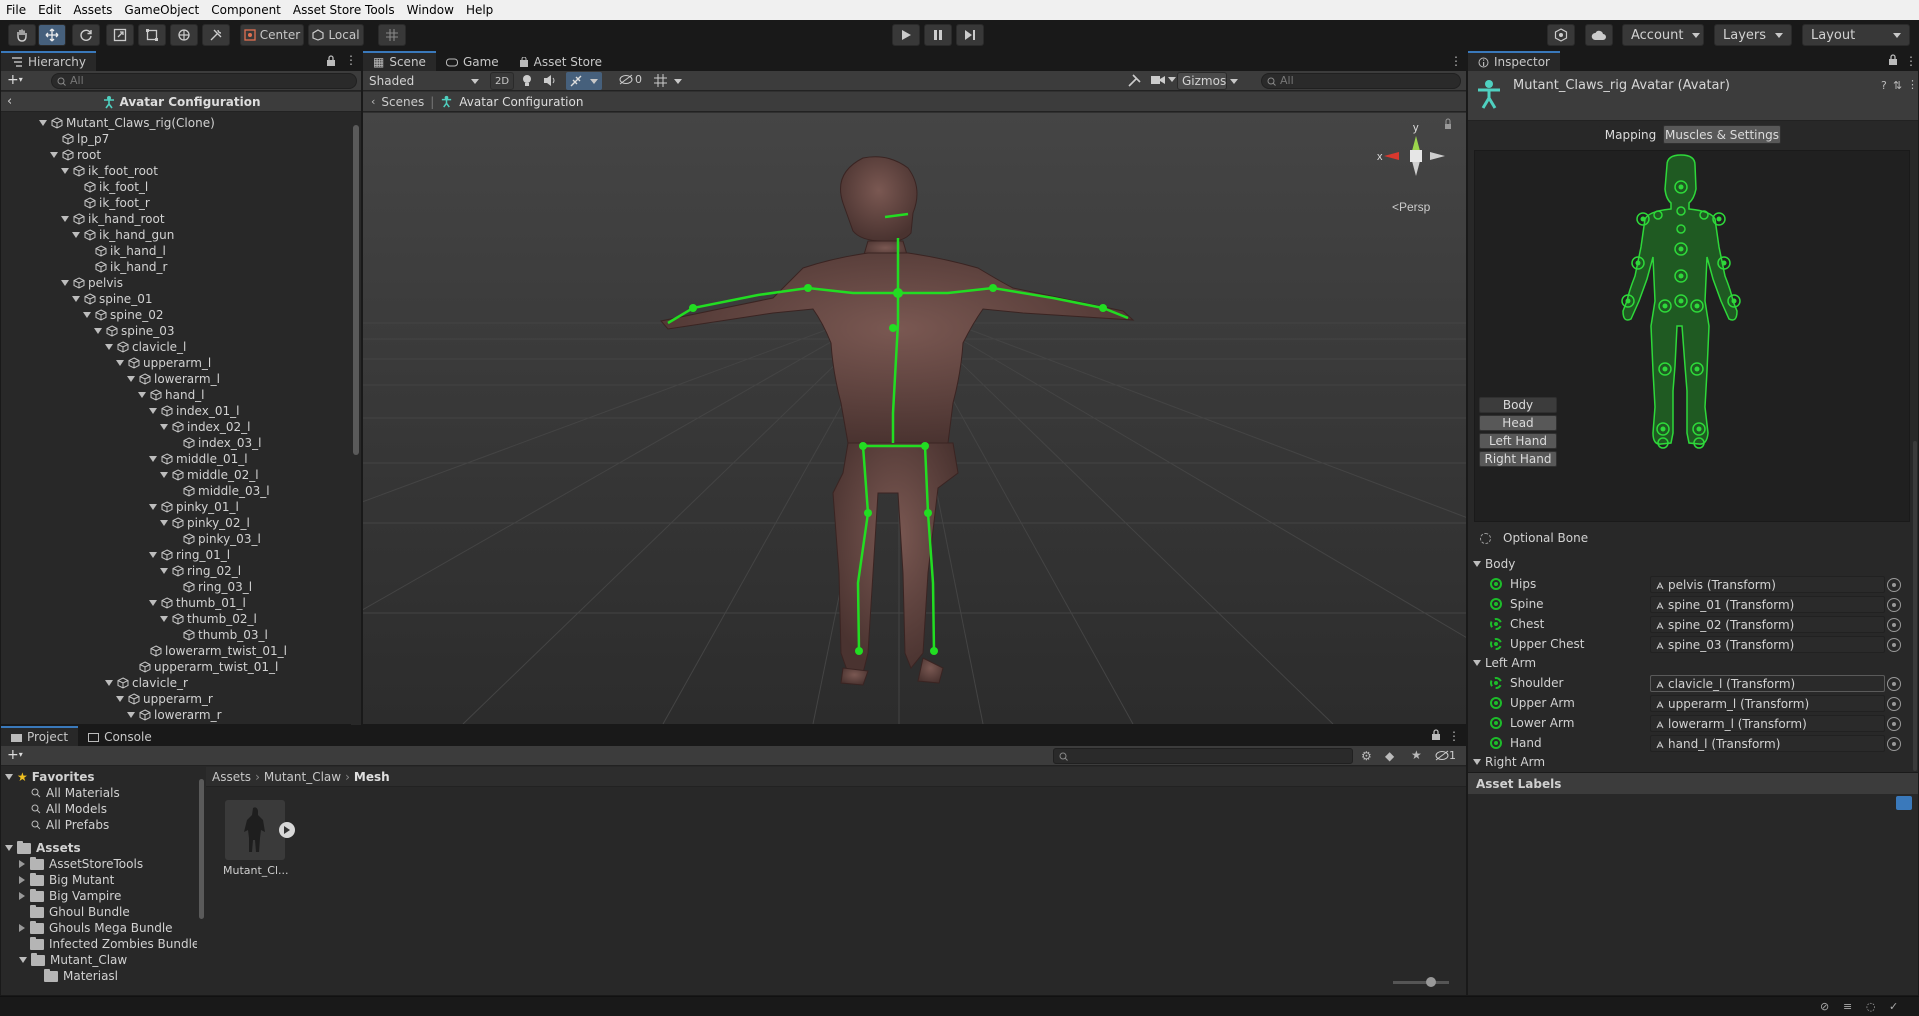 The image size is (1919, 1016). Describe the element at coordinates (1767, 604) in the screenshot. I see `bone-transform-field: spine_01 (Transform)` at that location.